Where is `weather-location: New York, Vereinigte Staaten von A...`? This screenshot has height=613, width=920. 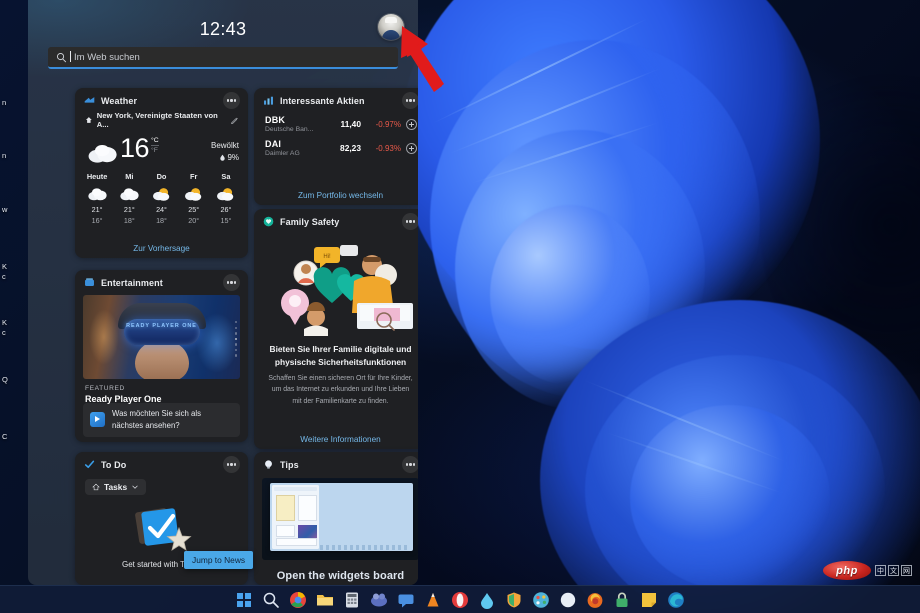 weather-location: New York, Vereinigte Staaten von A... is located at coordinates (157, 120).